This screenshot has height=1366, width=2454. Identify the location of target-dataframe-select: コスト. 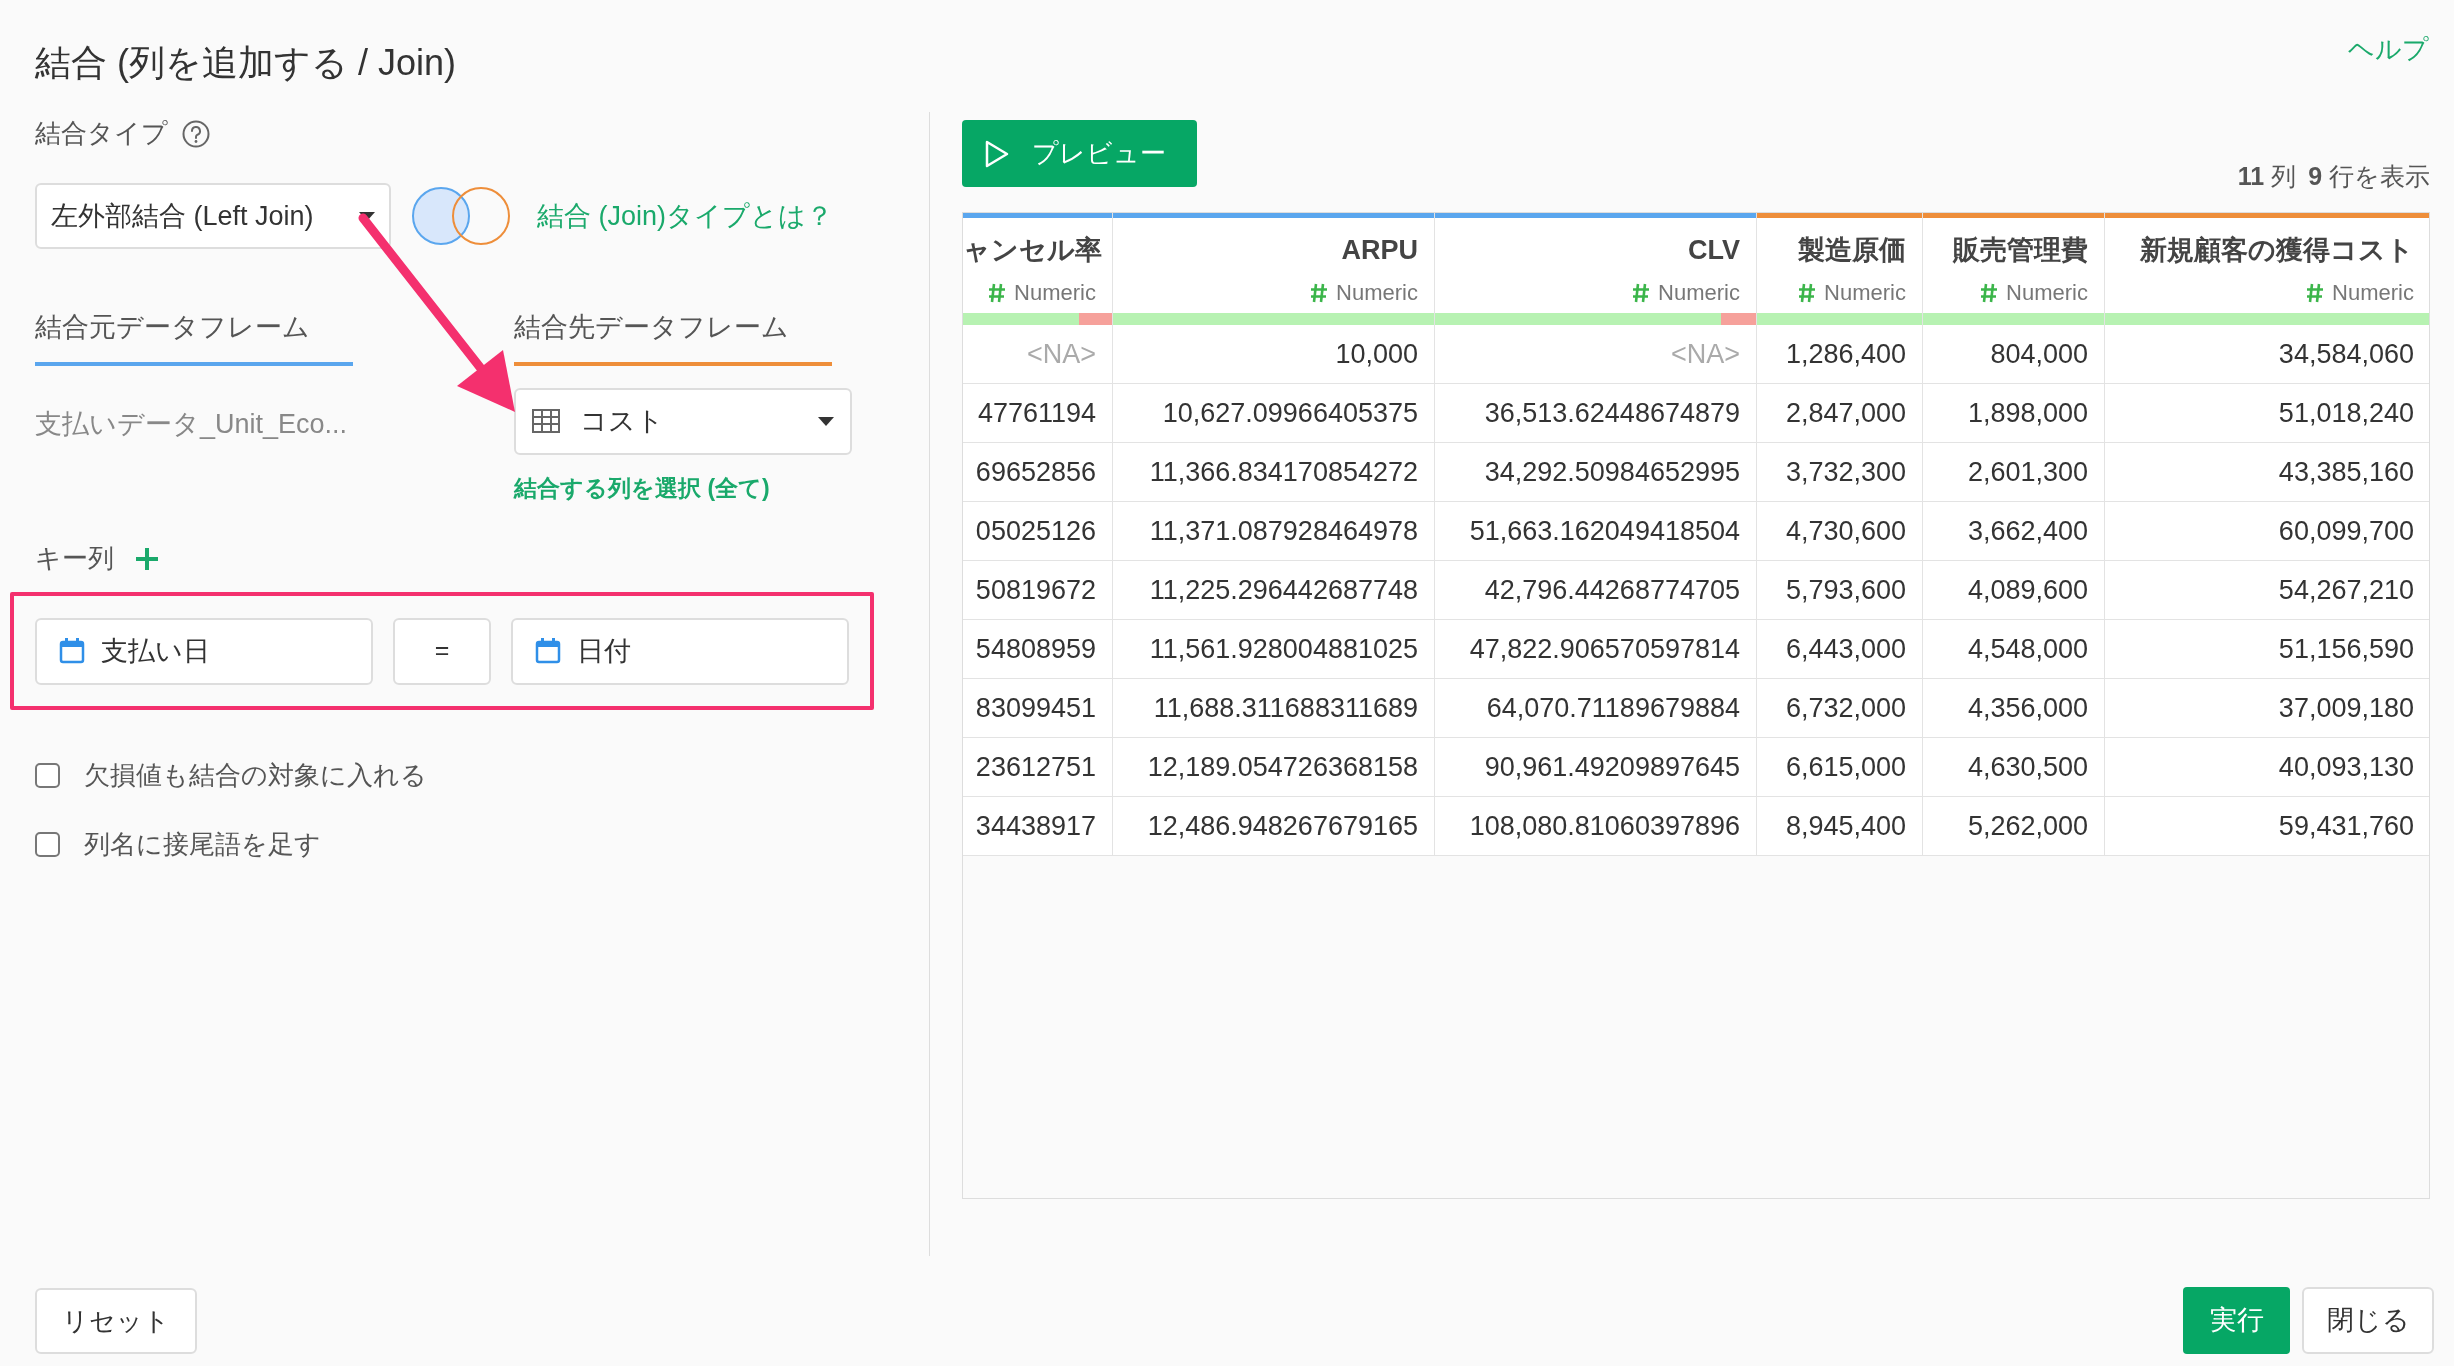
(683, 421).